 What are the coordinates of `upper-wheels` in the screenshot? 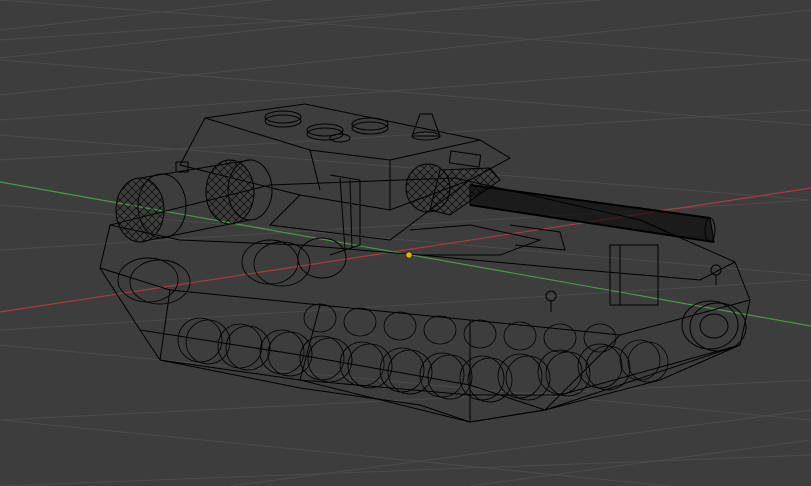 It's located at (232, 271).